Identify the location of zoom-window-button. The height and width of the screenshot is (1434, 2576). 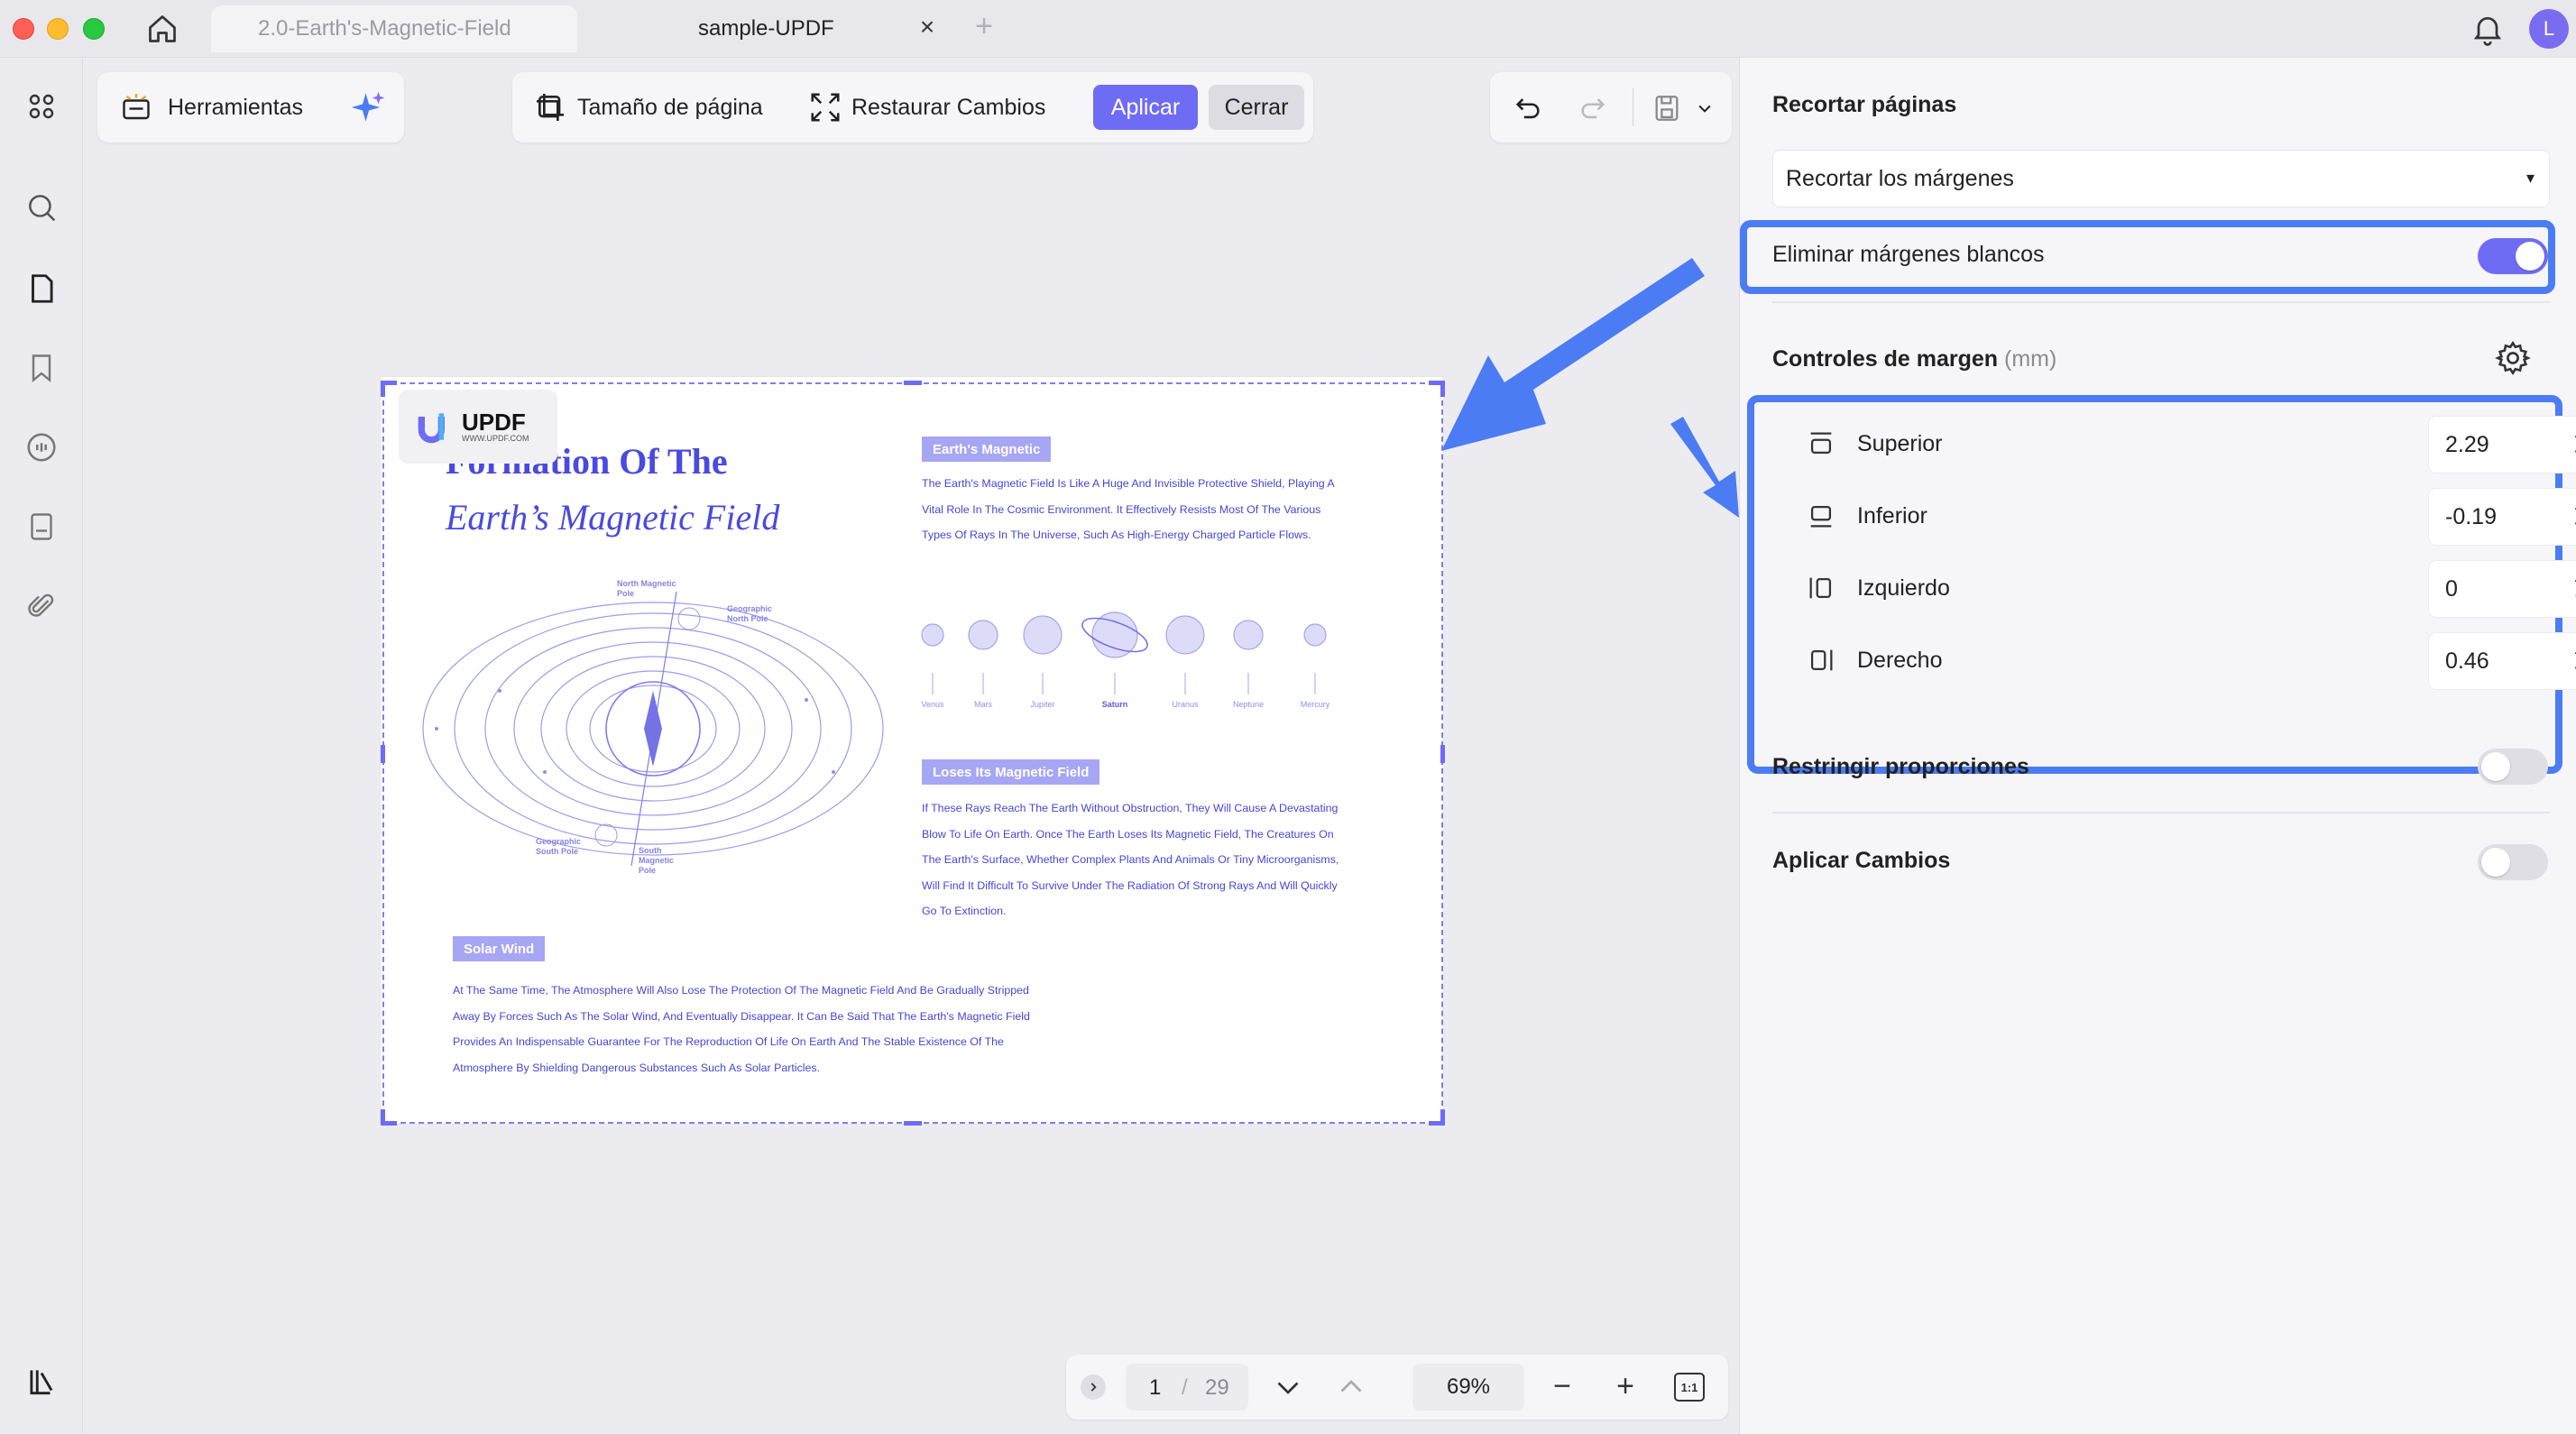
(94, 29).